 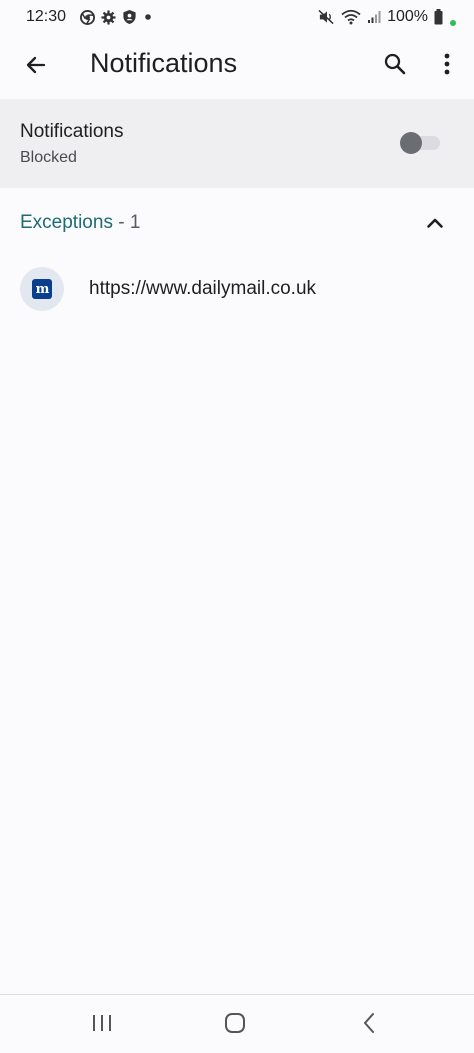 I want to click on back-arrow-icon, so click(x=36, y=65).